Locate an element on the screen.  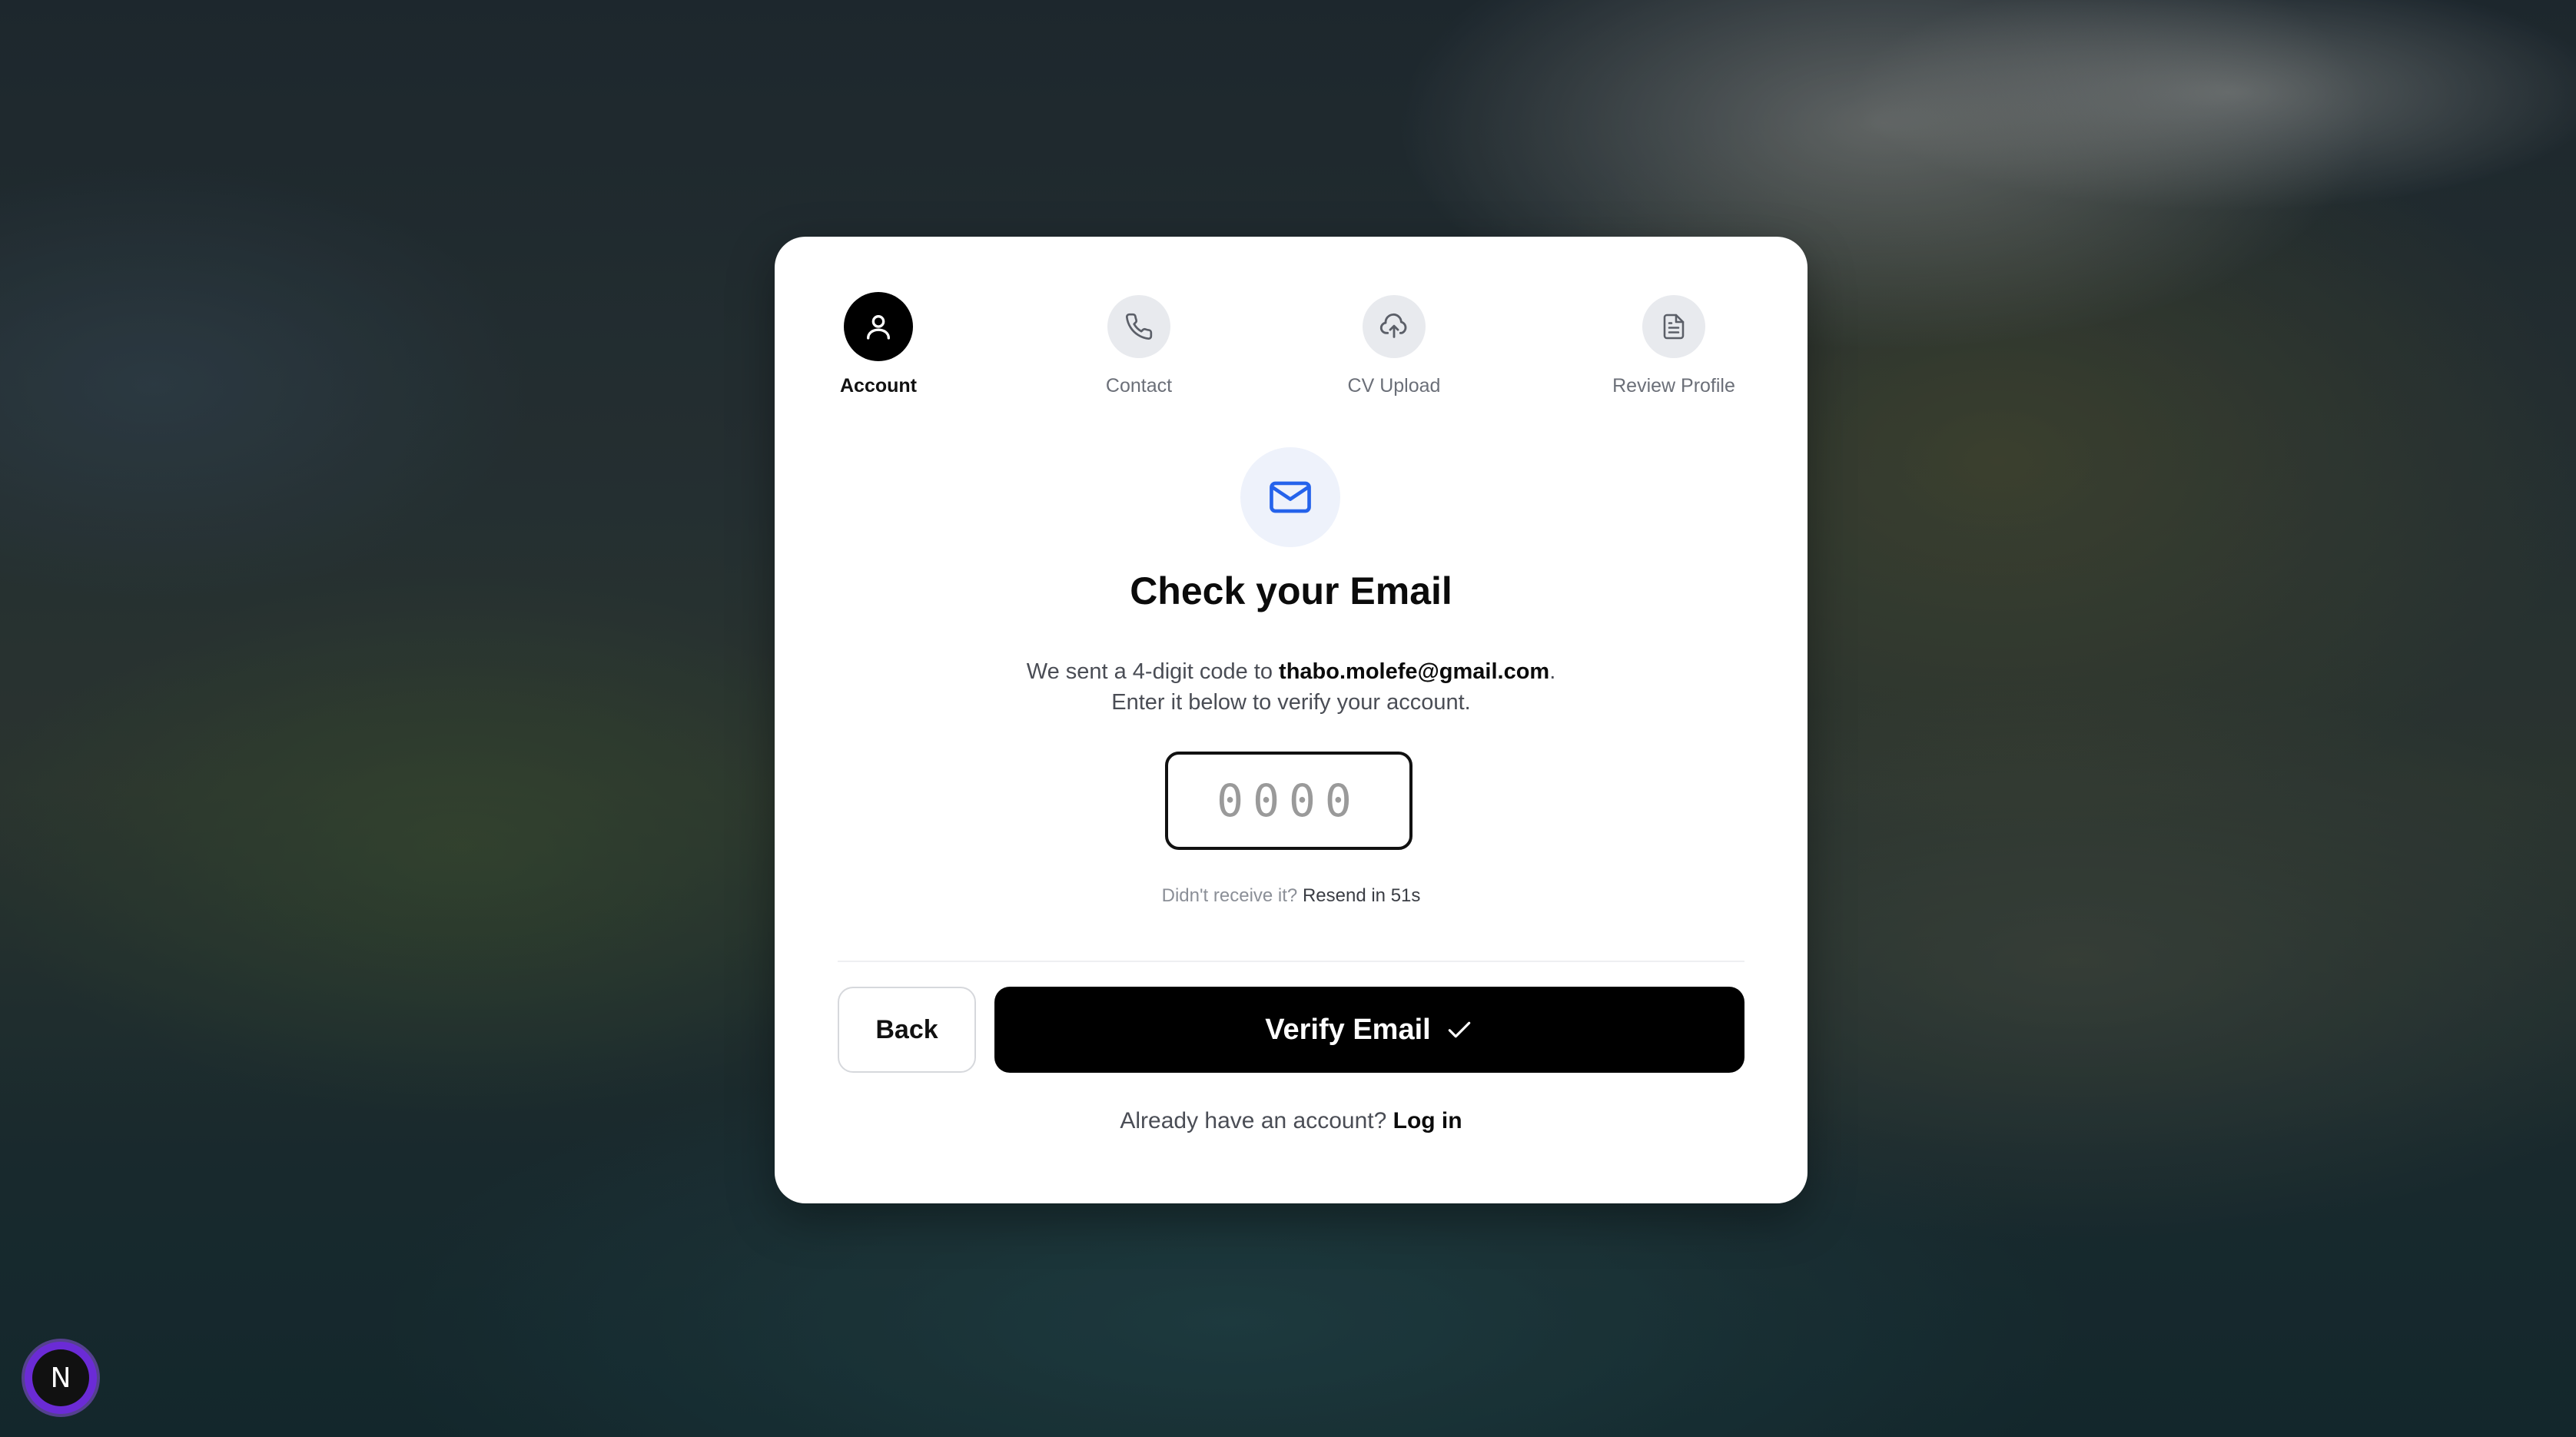
step-cv-upload: CV Upload is located at coordinates (1394, 346).